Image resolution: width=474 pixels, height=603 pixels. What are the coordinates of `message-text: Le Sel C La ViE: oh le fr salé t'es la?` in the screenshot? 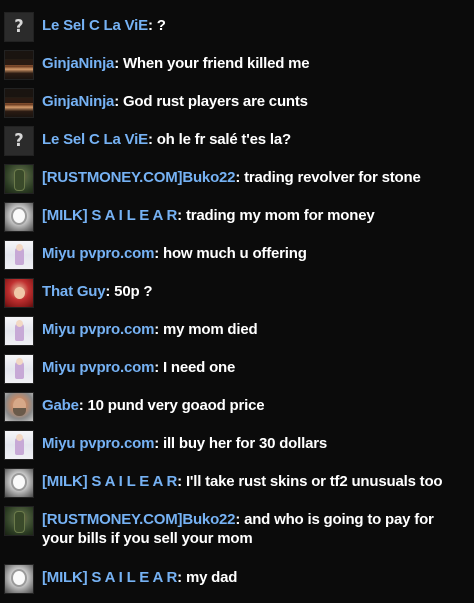 It's located at (166, 139).